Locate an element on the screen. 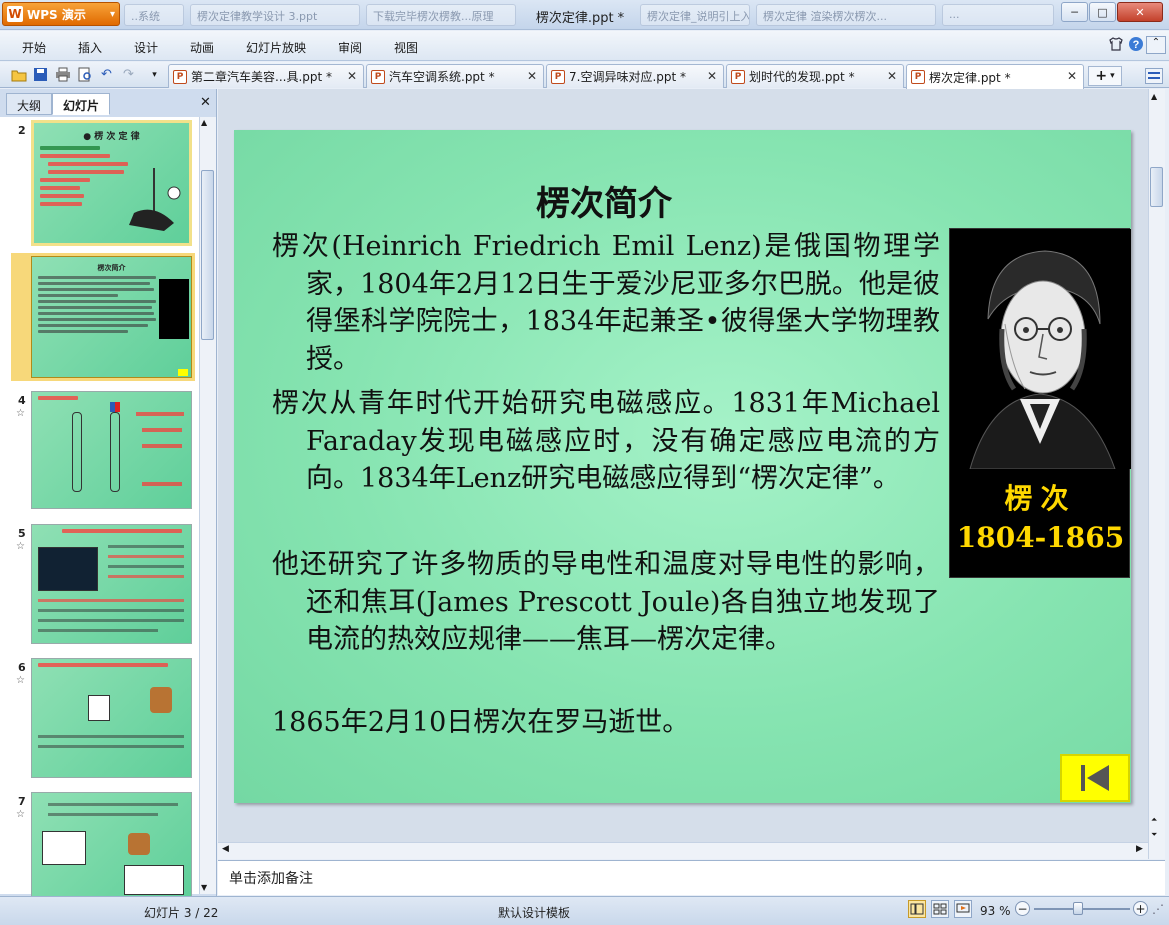 Image resolution: width=1169 pixels, height=925 pixels. window-title: 楞次定律.ppt * is located at coordinates (580, 18).